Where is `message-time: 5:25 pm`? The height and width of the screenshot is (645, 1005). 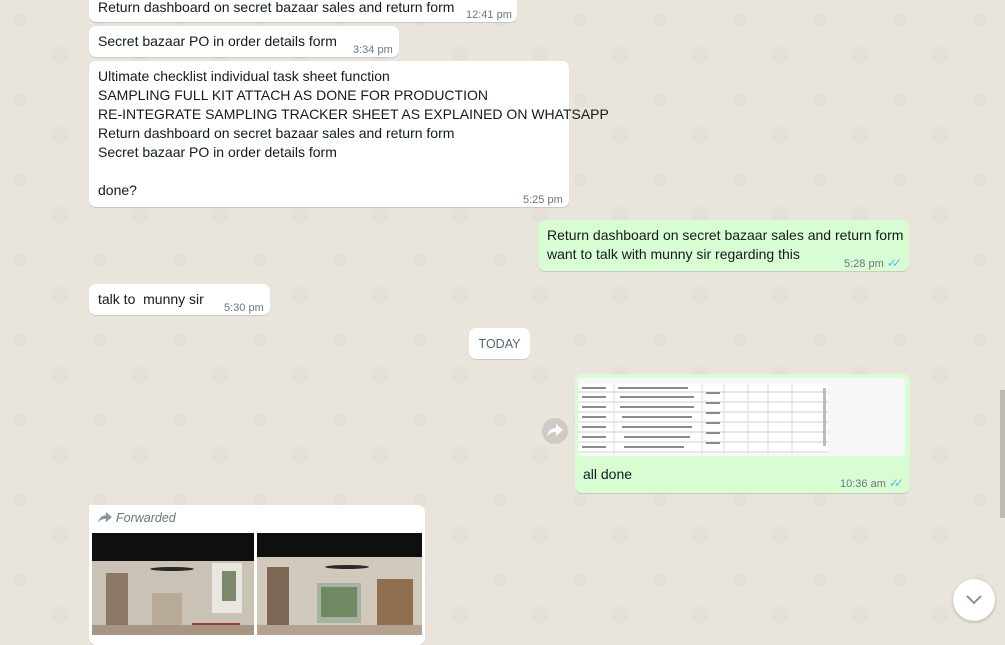
message-time: 5:25 pm is located at coordinates (543, 200).